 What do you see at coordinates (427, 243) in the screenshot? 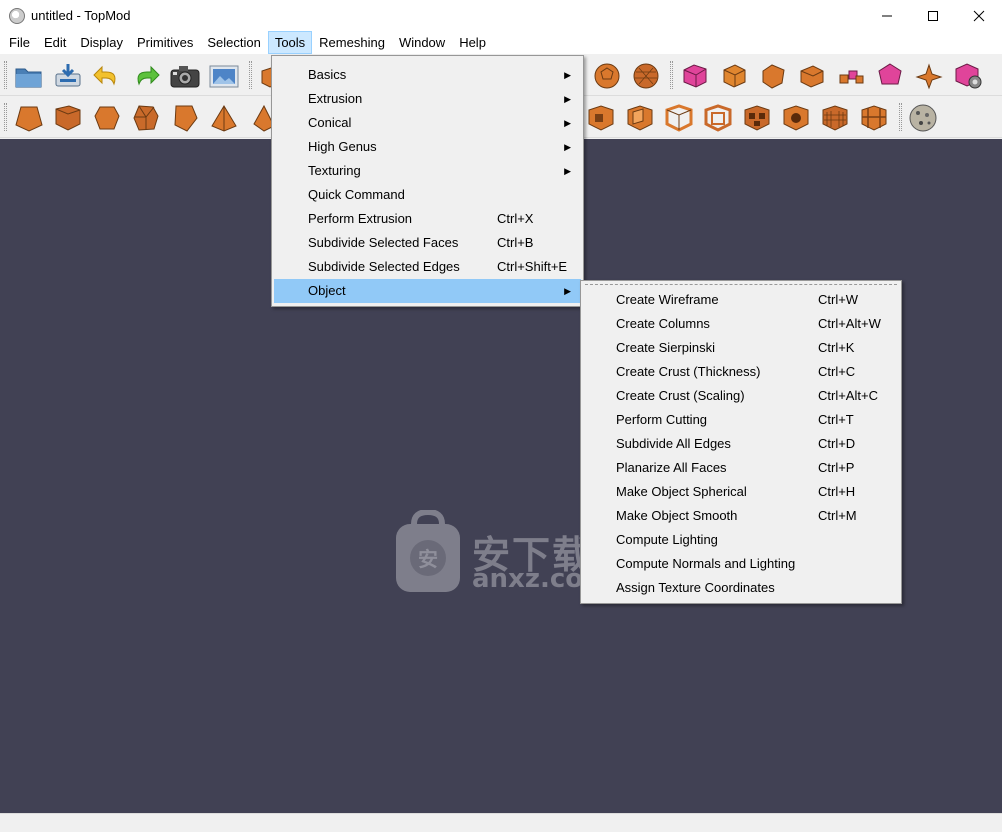
I see `tools-item-subdivide-faces: Subdivide Selected Faces Ctrl+B` at bounding box center [427, 243].